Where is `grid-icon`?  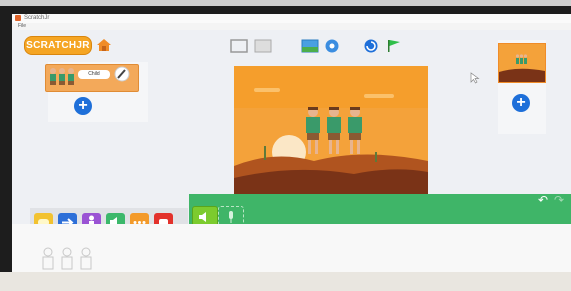
grid-icon is located at coordinates (263, 46).